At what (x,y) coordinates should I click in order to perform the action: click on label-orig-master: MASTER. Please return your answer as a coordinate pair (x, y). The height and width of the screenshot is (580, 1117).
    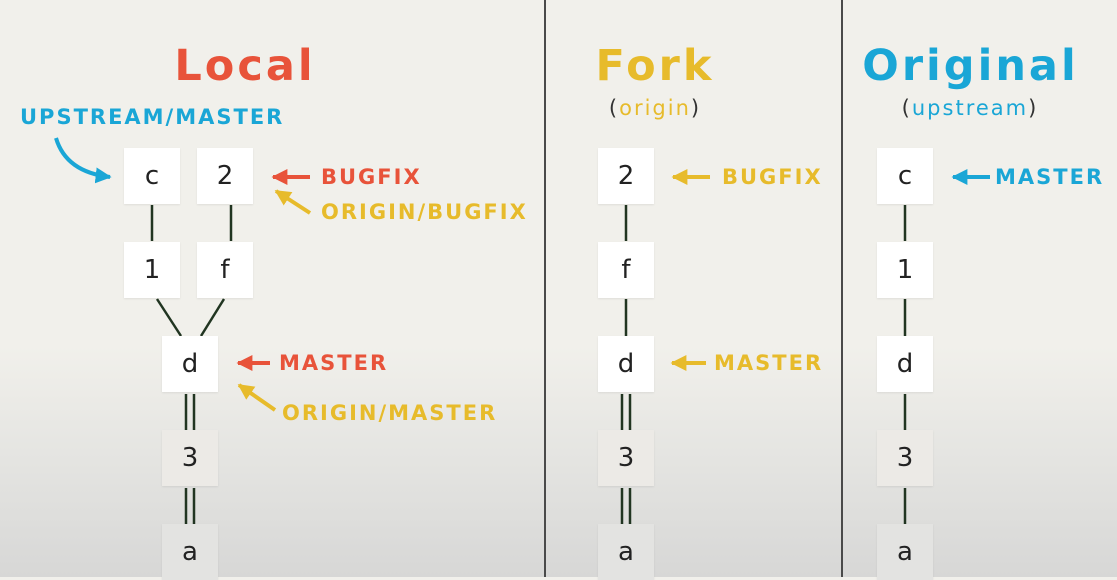
    Looking at the image, I should click on (1050, 177).